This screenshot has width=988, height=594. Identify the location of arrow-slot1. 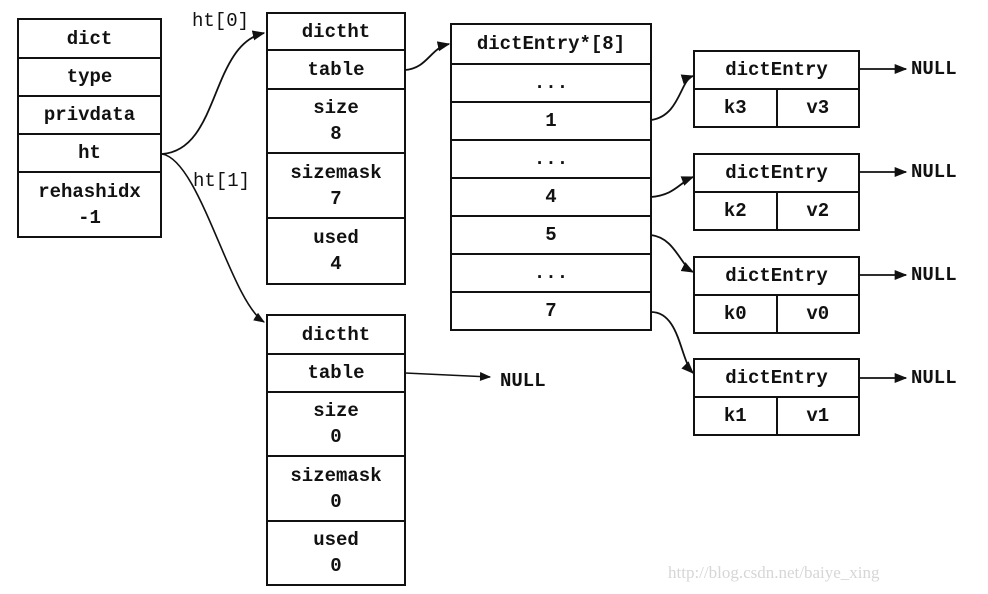
(672, 97).